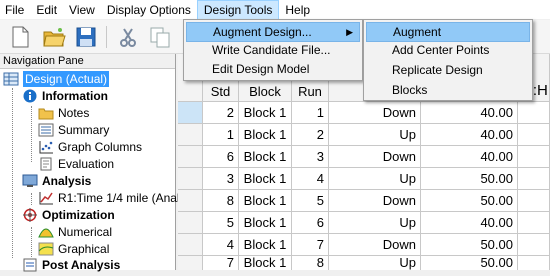 The image size is (550, 276). Describe the element at coordinates (56, 79) in the screenshot. I see `nav-item-design-actual: Design (Actual)` at that location.